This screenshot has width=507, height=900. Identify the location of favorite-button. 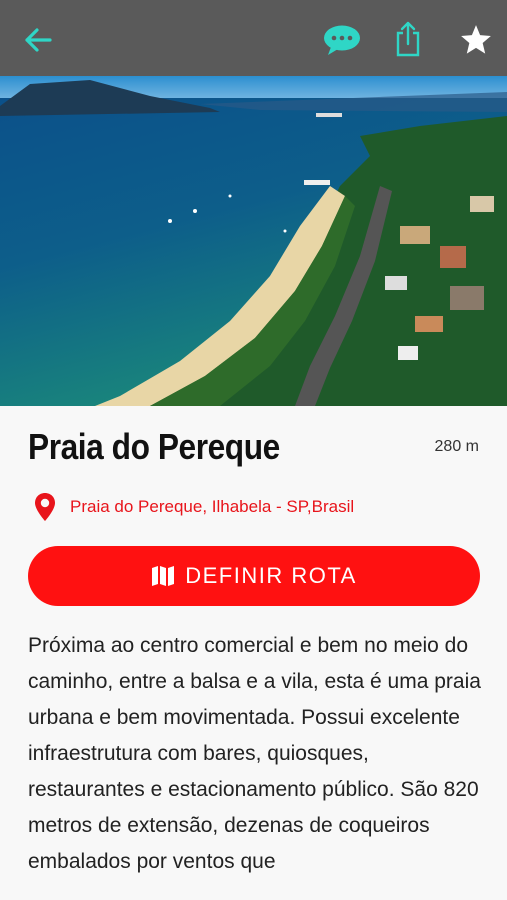
(476, 40).